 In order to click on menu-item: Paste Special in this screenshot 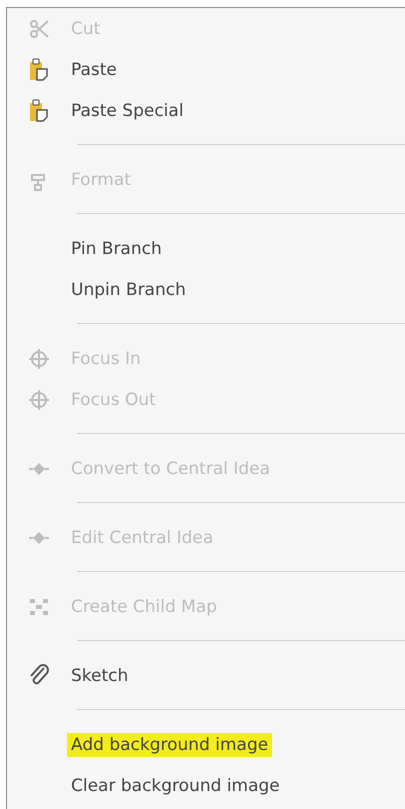, I will do `click(127, 110)`.